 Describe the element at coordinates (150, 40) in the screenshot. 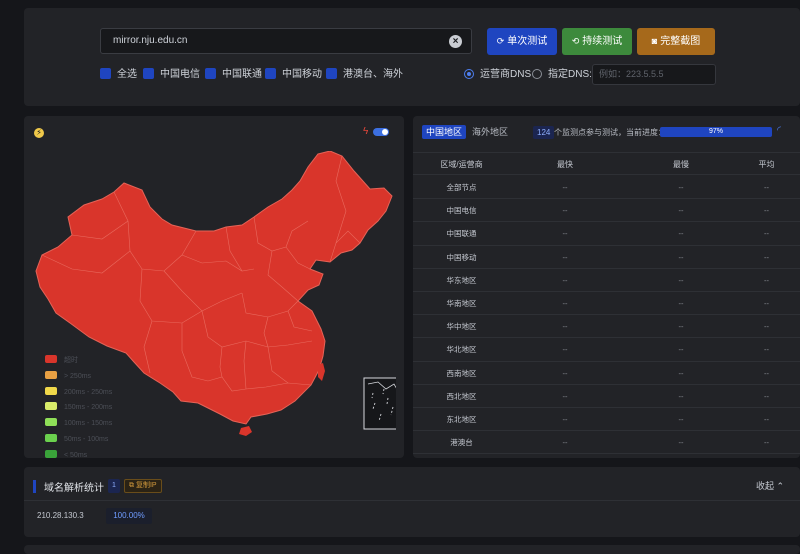

I see `search-input-value: mirror.nju.edu.cn` at that location.